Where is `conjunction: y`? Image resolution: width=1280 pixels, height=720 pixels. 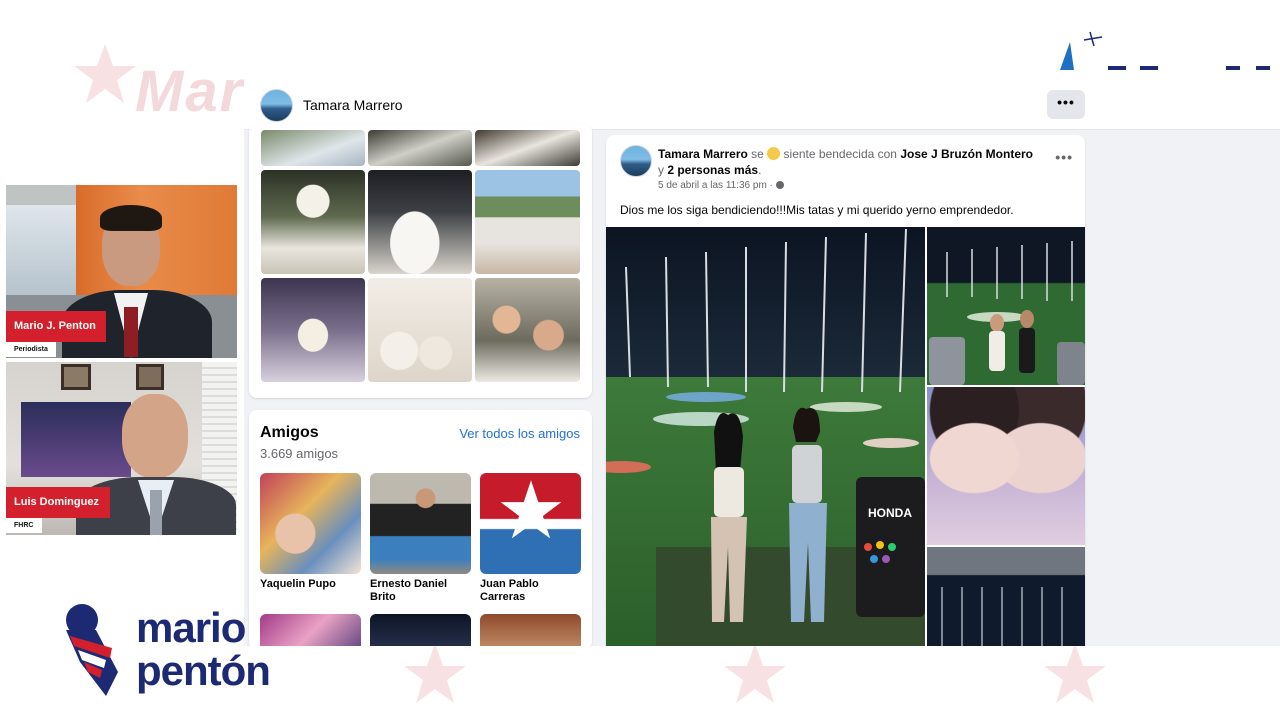
conjunction: y is located at coordinates (661, 170).